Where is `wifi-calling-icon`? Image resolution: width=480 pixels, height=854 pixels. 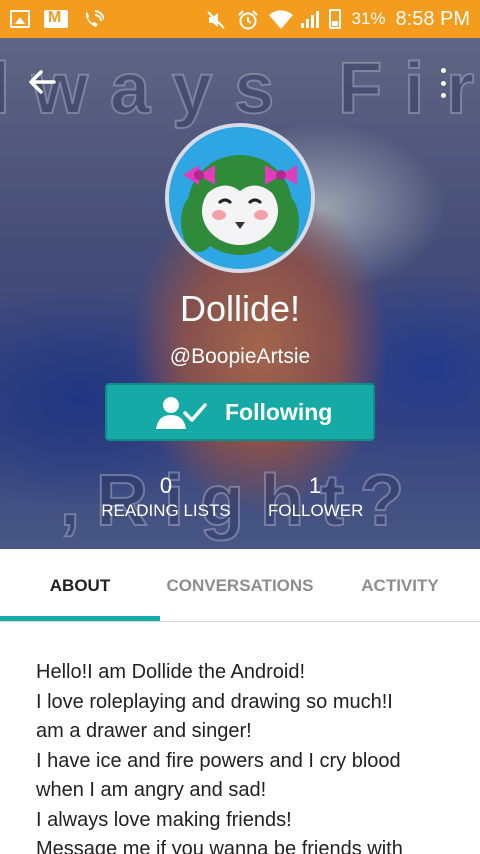 wifi-calling-icon is located at coordinates (93, 19).